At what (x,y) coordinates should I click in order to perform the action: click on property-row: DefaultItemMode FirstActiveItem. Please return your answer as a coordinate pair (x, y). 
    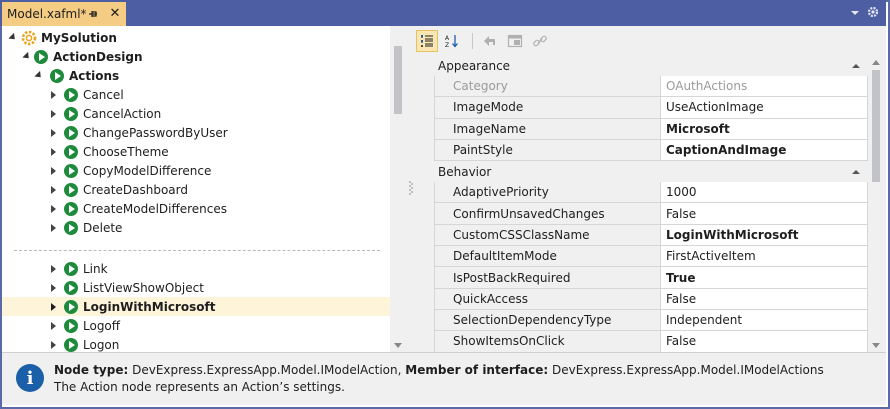
    Looking at the image, I should click on (643, 257).